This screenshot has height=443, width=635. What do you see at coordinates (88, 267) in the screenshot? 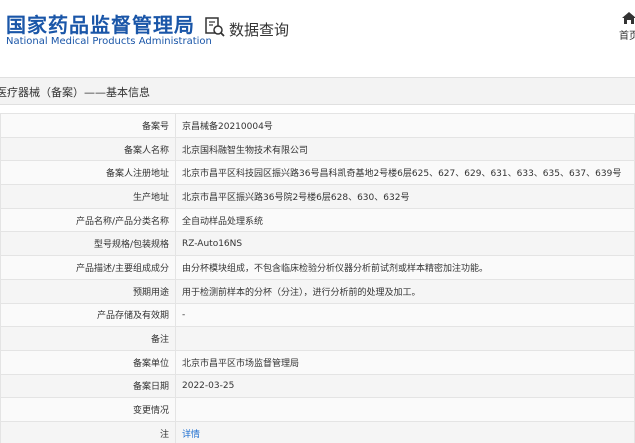
I see `field-label: 产品描述/主要组成成分` at bounding box center [88, 267].